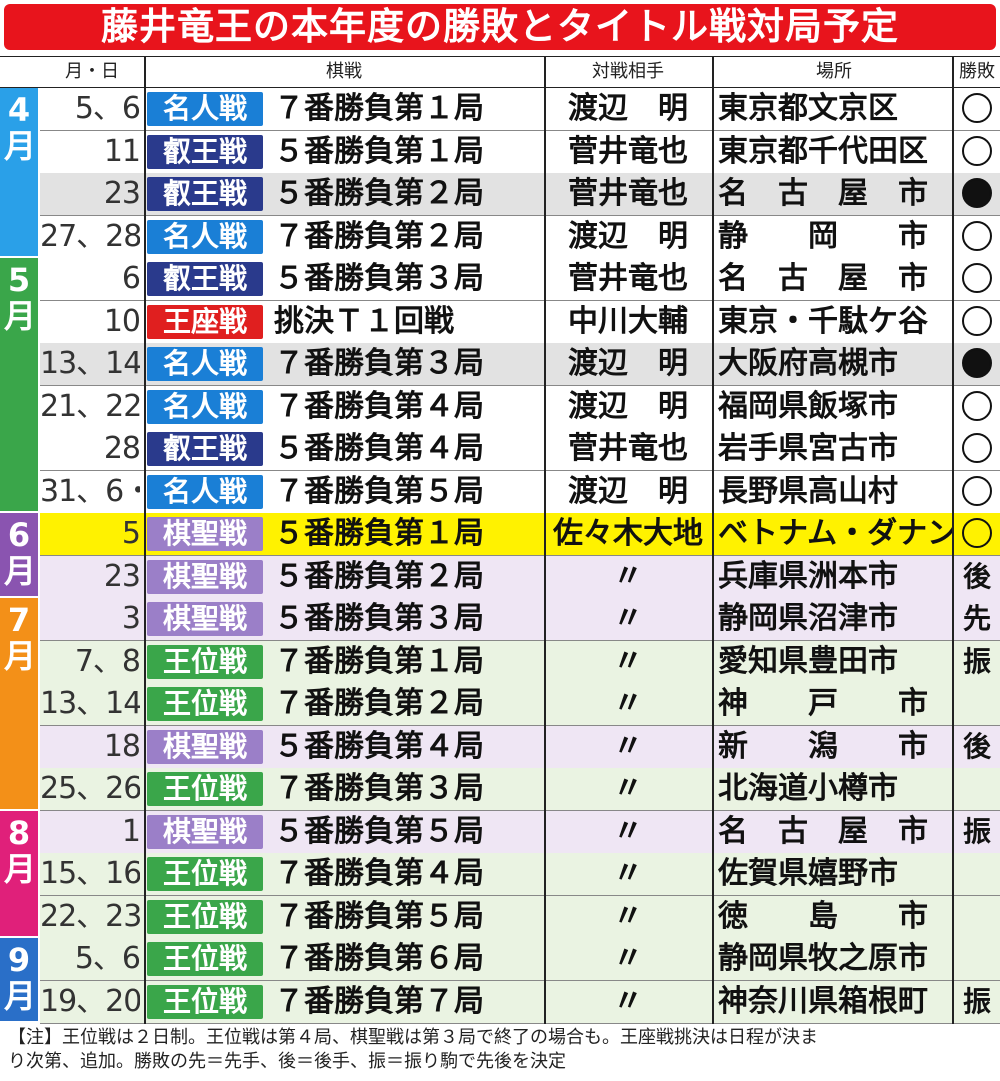 This screenshot has width=1000, height=1081. What do you see at coordinates (344, 71) in the screenshot?
I see `header-kisen: 棋戦` at bounding box center [344, 71].